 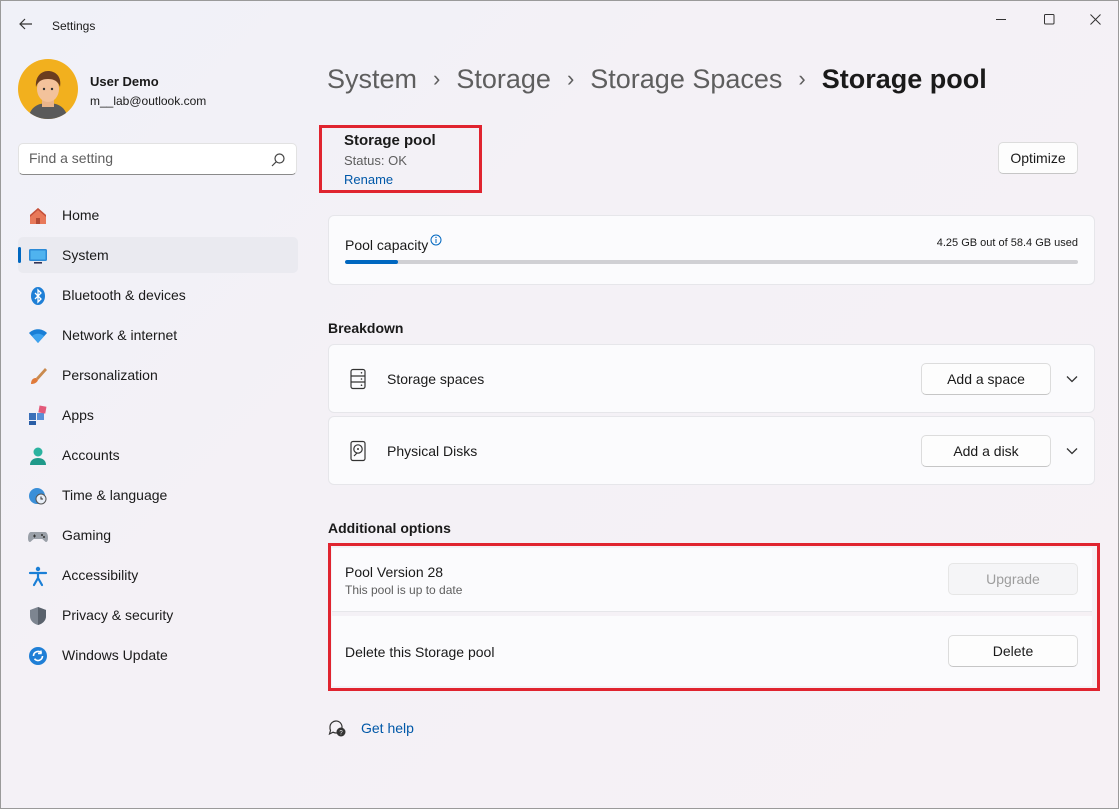 I want to click on info-icon, so click(x=436, y=240).